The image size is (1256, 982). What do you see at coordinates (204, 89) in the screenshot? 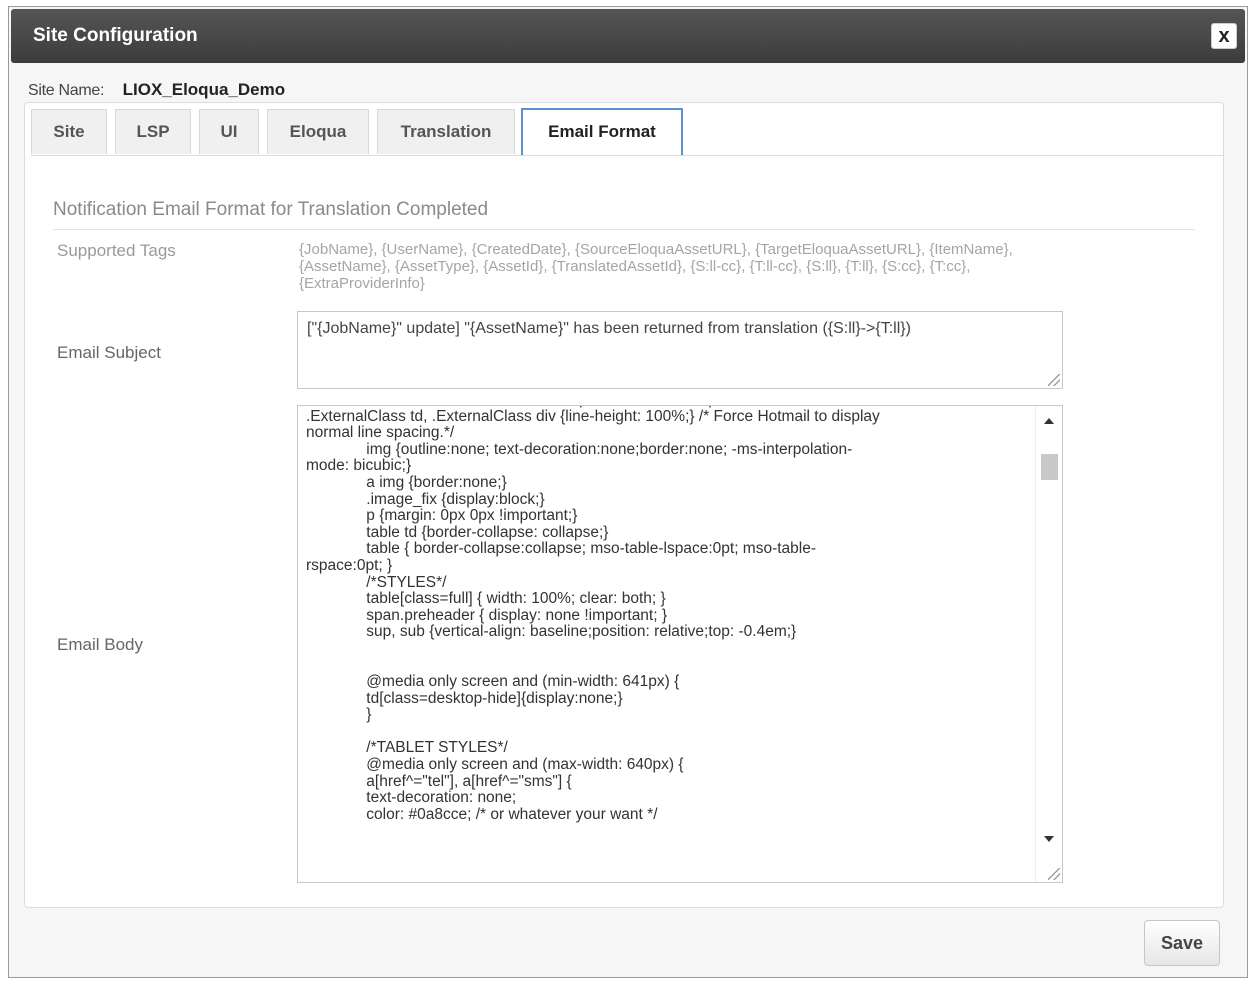
I see `site-name-value: LIOX_Eloqua_Demo` at bounding box center [204, 89].